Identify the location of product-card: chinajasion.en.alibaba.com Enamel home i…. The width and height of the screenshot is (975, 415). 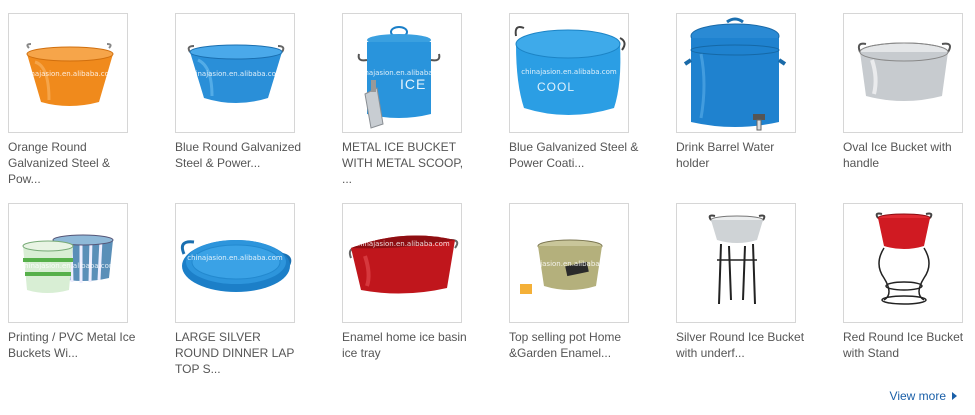
(425, 298).